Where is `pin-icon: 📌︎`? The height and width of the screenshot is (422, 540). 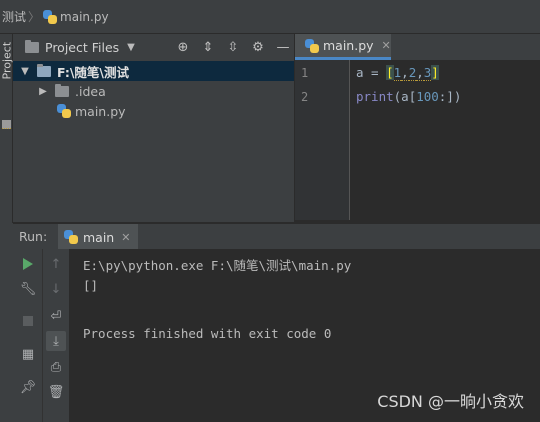 pin-icon: 📌︎ is located at coordinates (28, 387).